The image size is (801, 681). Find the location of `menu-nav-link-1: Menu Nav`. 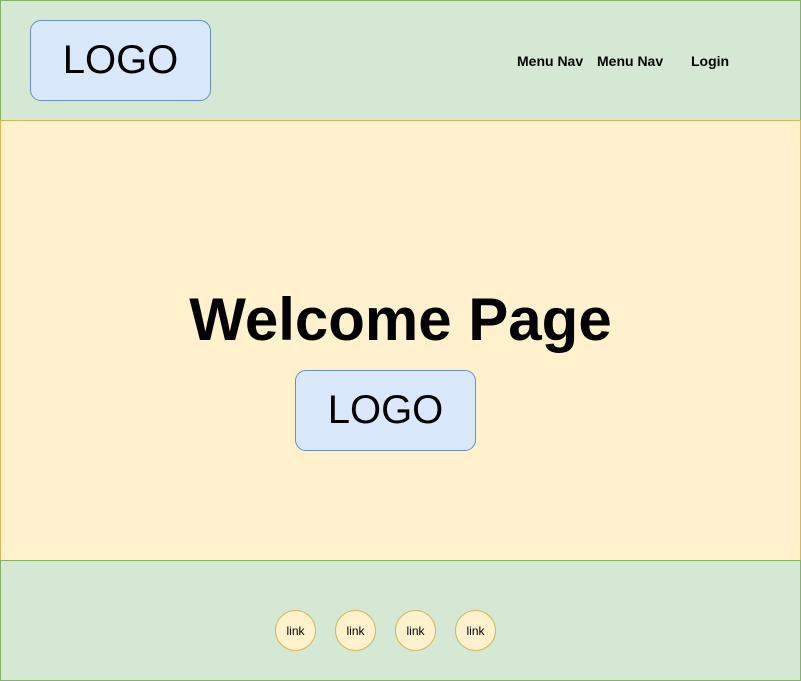

menu-nav-link-1: Menu Nav is located at coordinates (550, 61).